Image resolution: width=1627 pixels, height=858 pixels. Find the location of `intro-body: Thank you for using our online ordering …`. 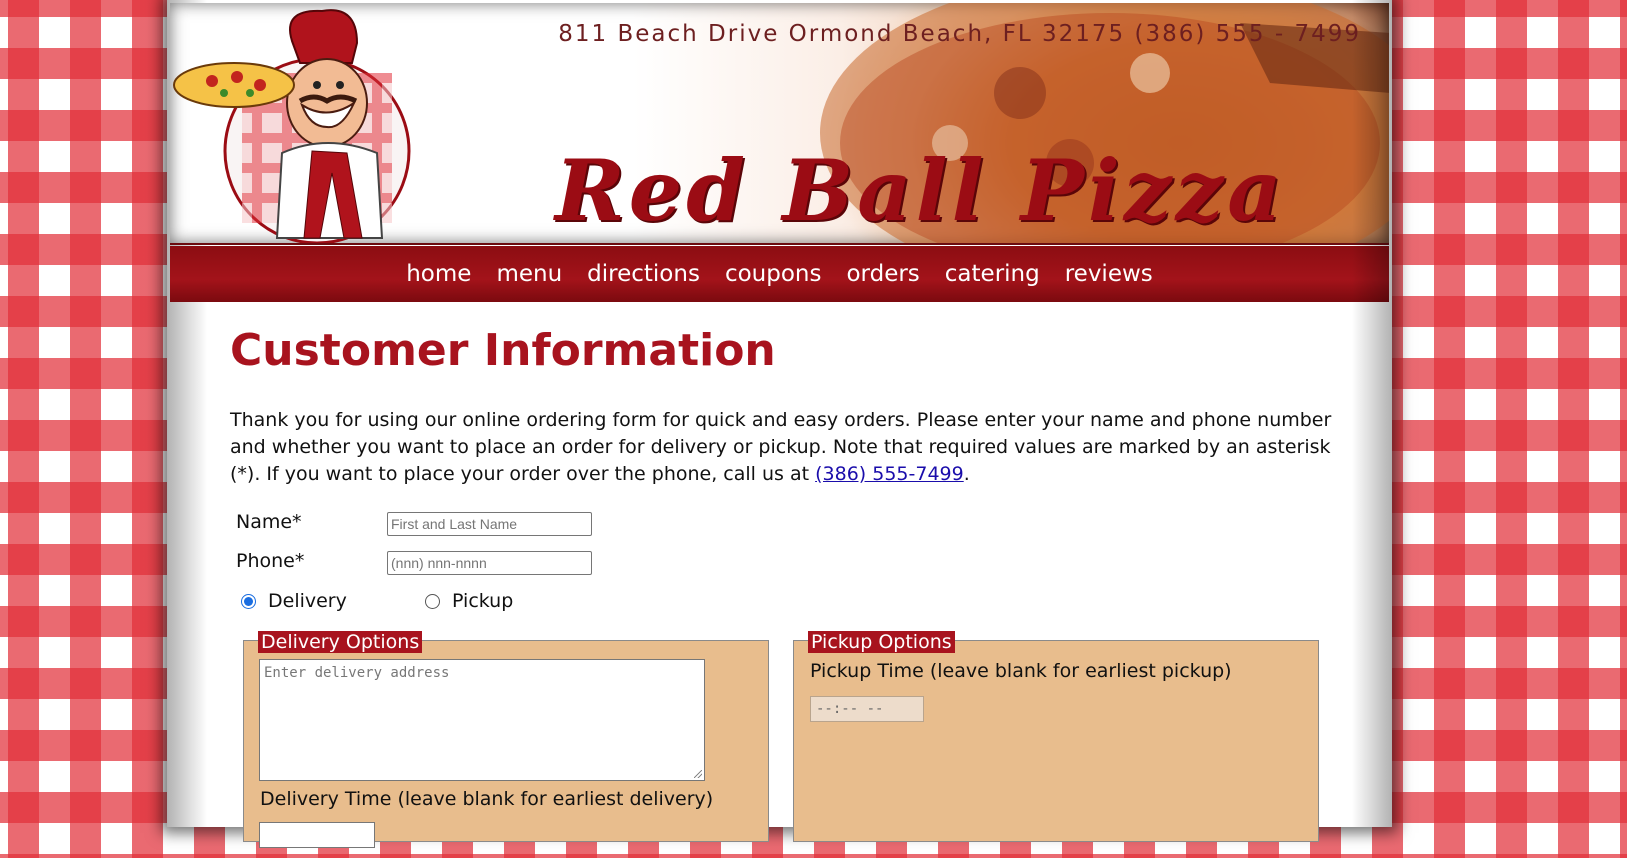

intro-body: Thank you for using our online ordering … is located at coordinates (781, 447).